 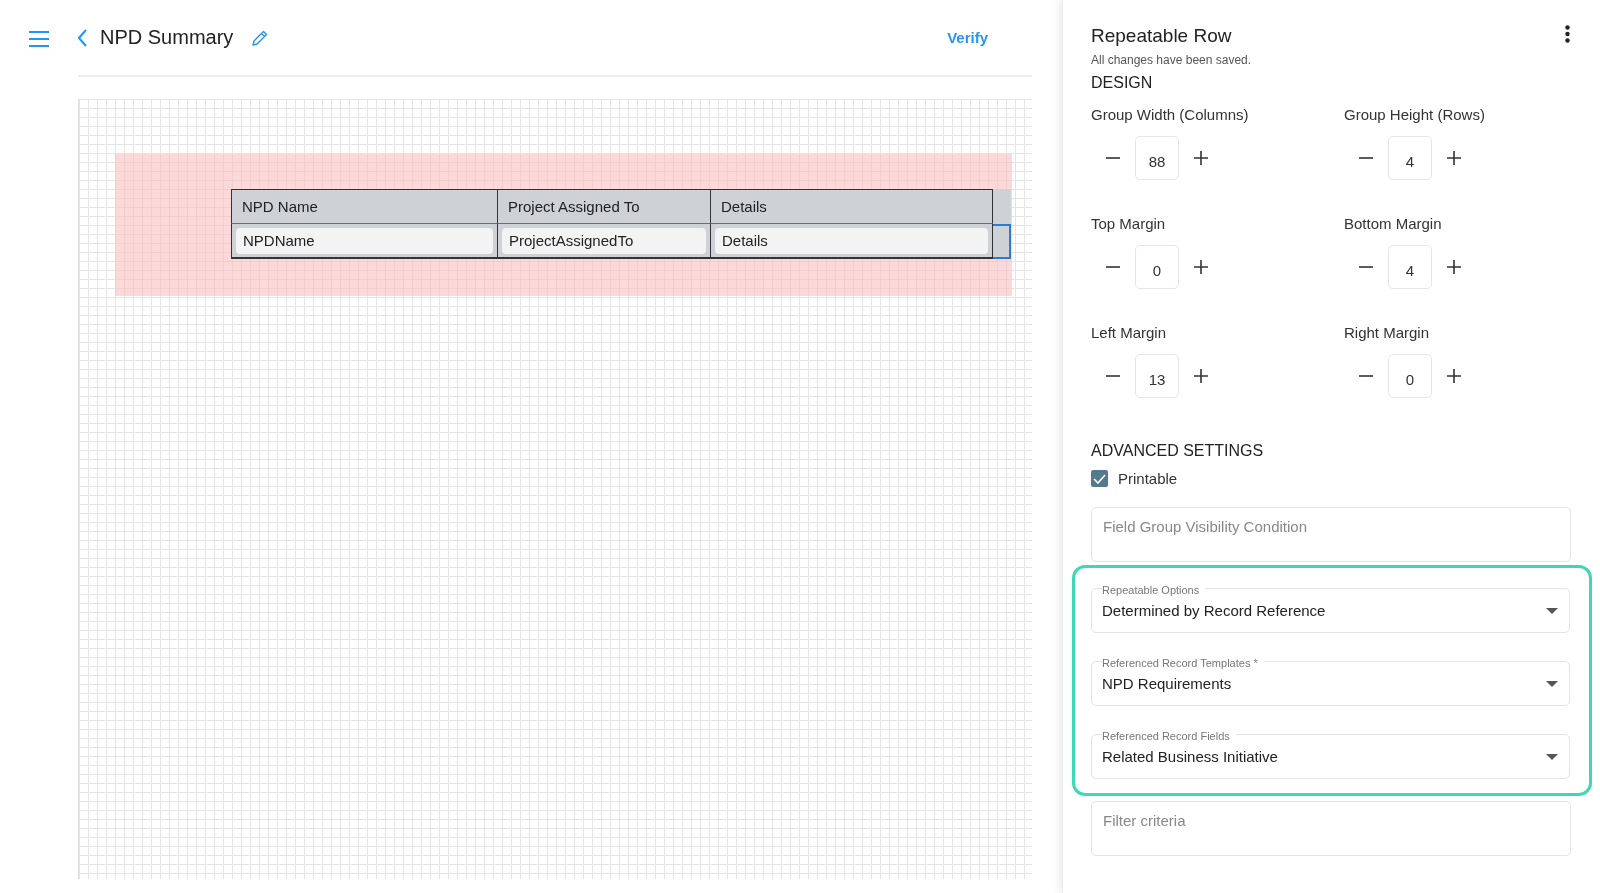 I want to click on back-icon, so click(x=83, y=37).